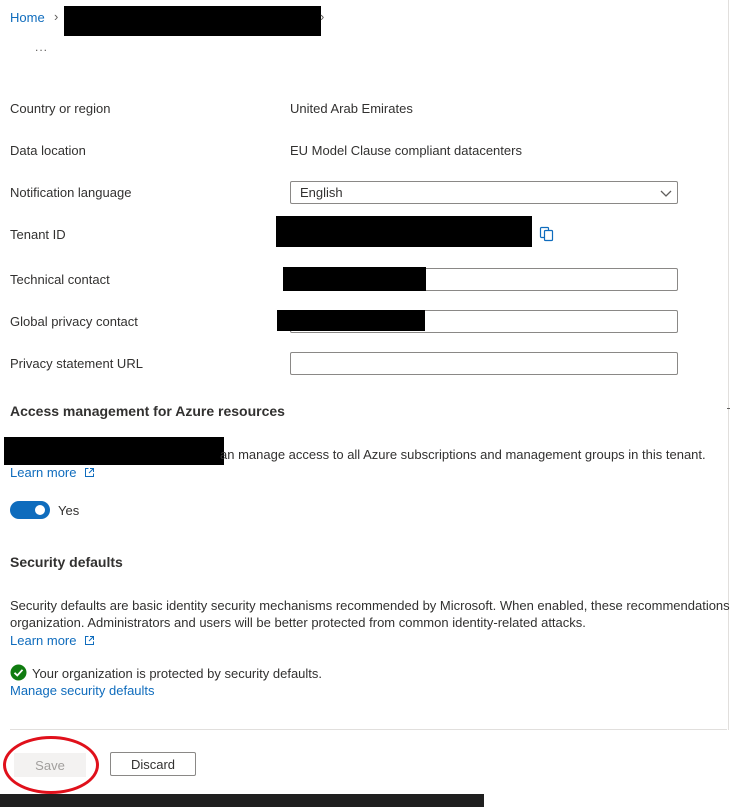  What do you see at coordinates (728, 365) in the screenshot?
I see `scrollbar-track` at bounding box center [728, 365].